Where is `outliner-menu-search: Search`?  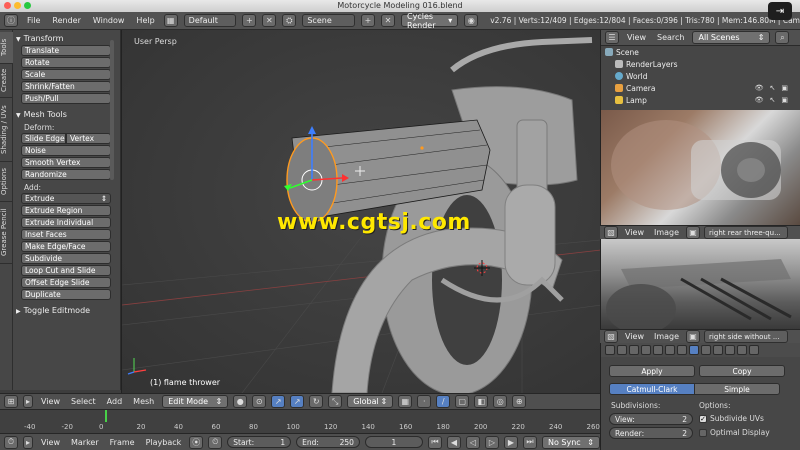 outliner-menu-search: Search is located at coordinates (670, 37).